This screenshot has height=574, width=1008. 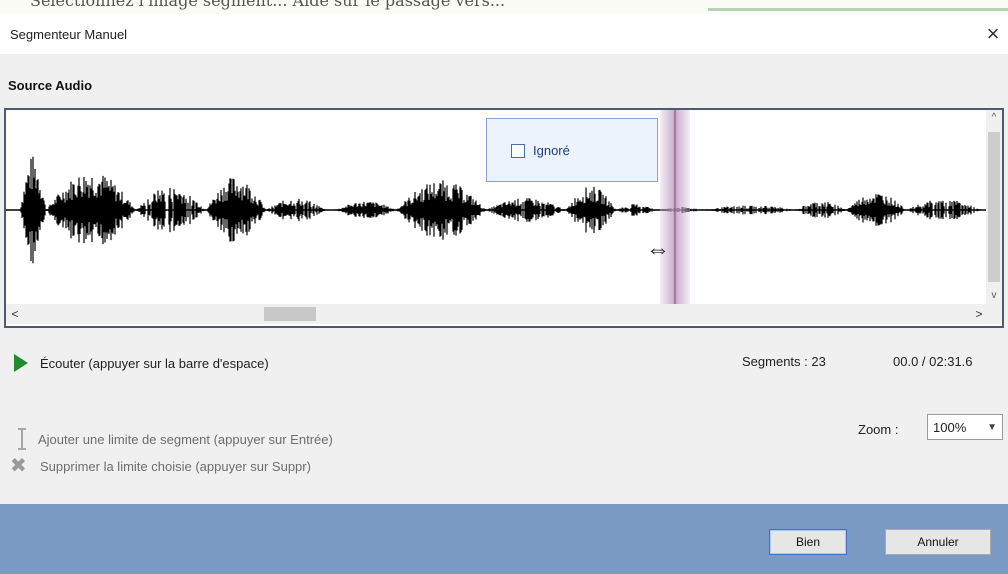 I want to click on zoom-dropdown: 100% ▼, so click(x=965, y=427).